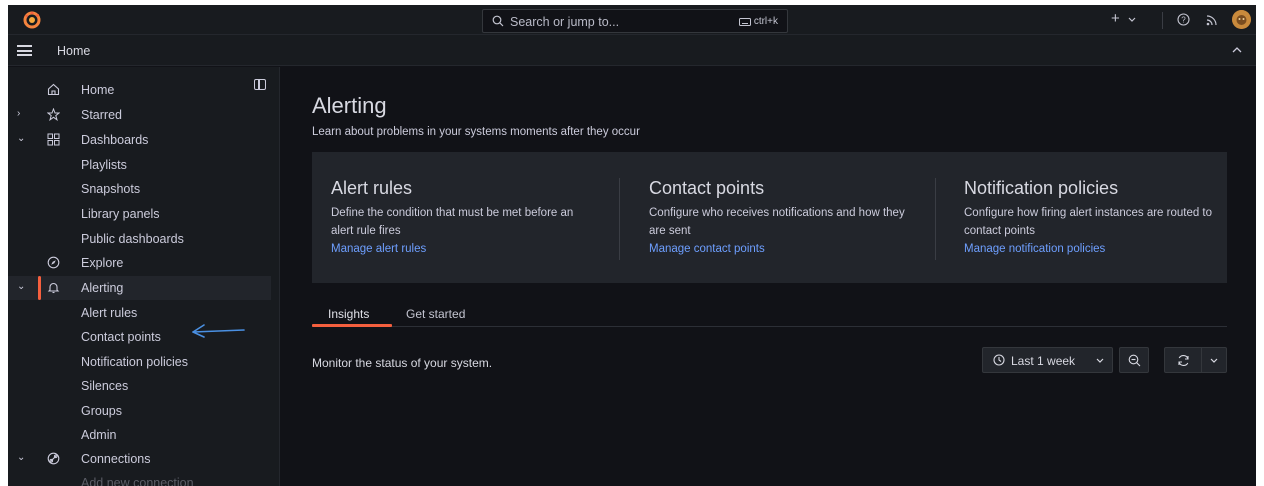  I want to click on sidebar-item-label: Admin, so click(99, 435).